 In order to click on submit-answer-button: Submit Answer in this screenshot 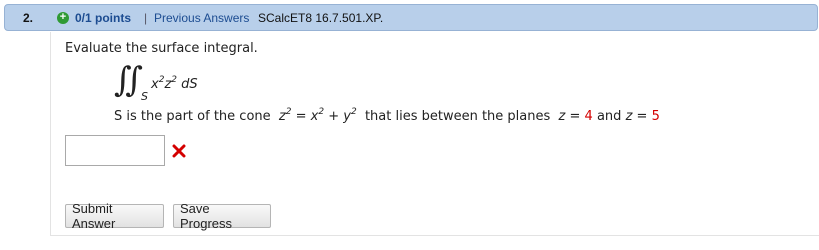, I will do `click(114, 216)`.